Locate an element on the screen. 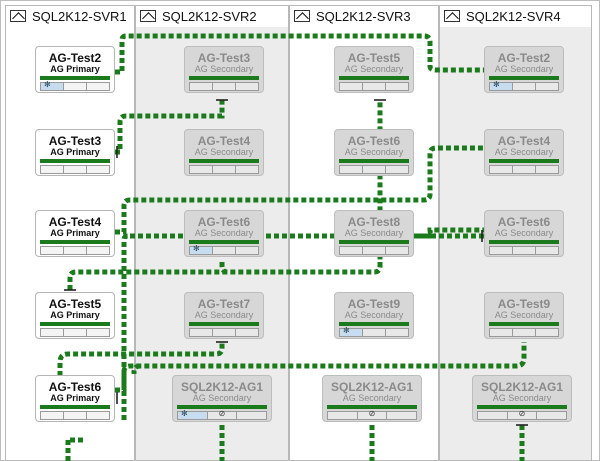  replica-card-svr1-ag-test3: AG-Test3 AG Primary is located at coordinates (75, 152).